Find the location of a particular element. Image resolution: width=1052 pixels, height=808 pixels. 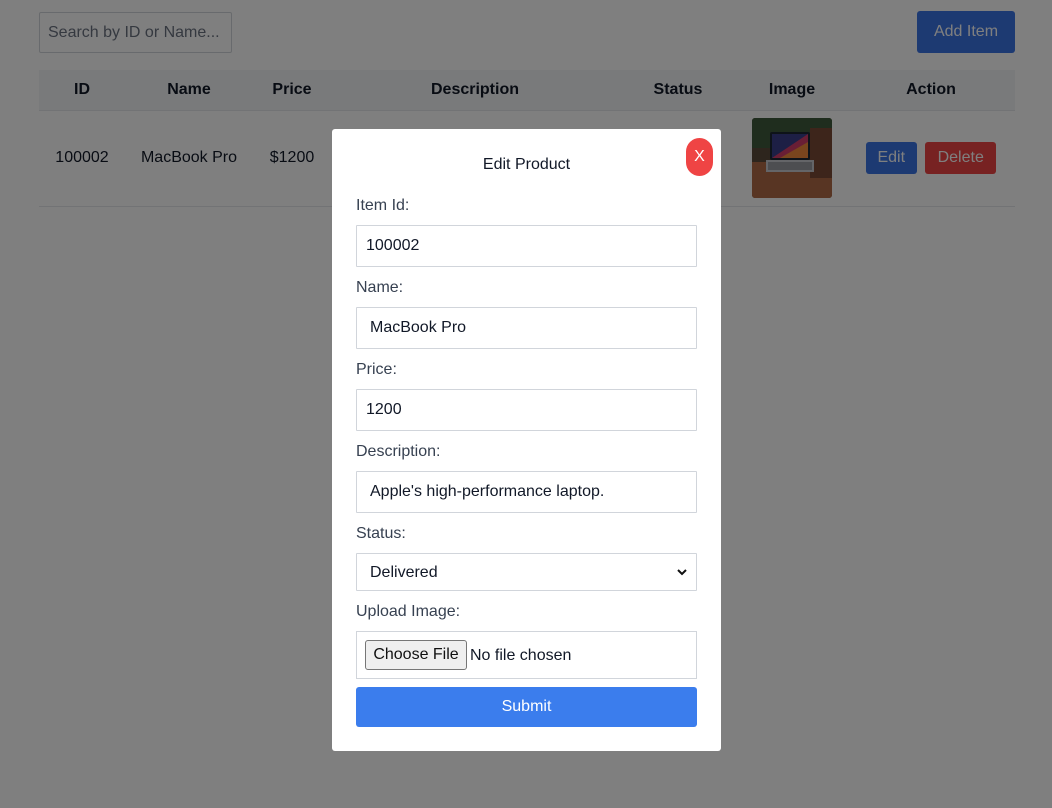

price-label: Price: is located at coordinates (376, 369).